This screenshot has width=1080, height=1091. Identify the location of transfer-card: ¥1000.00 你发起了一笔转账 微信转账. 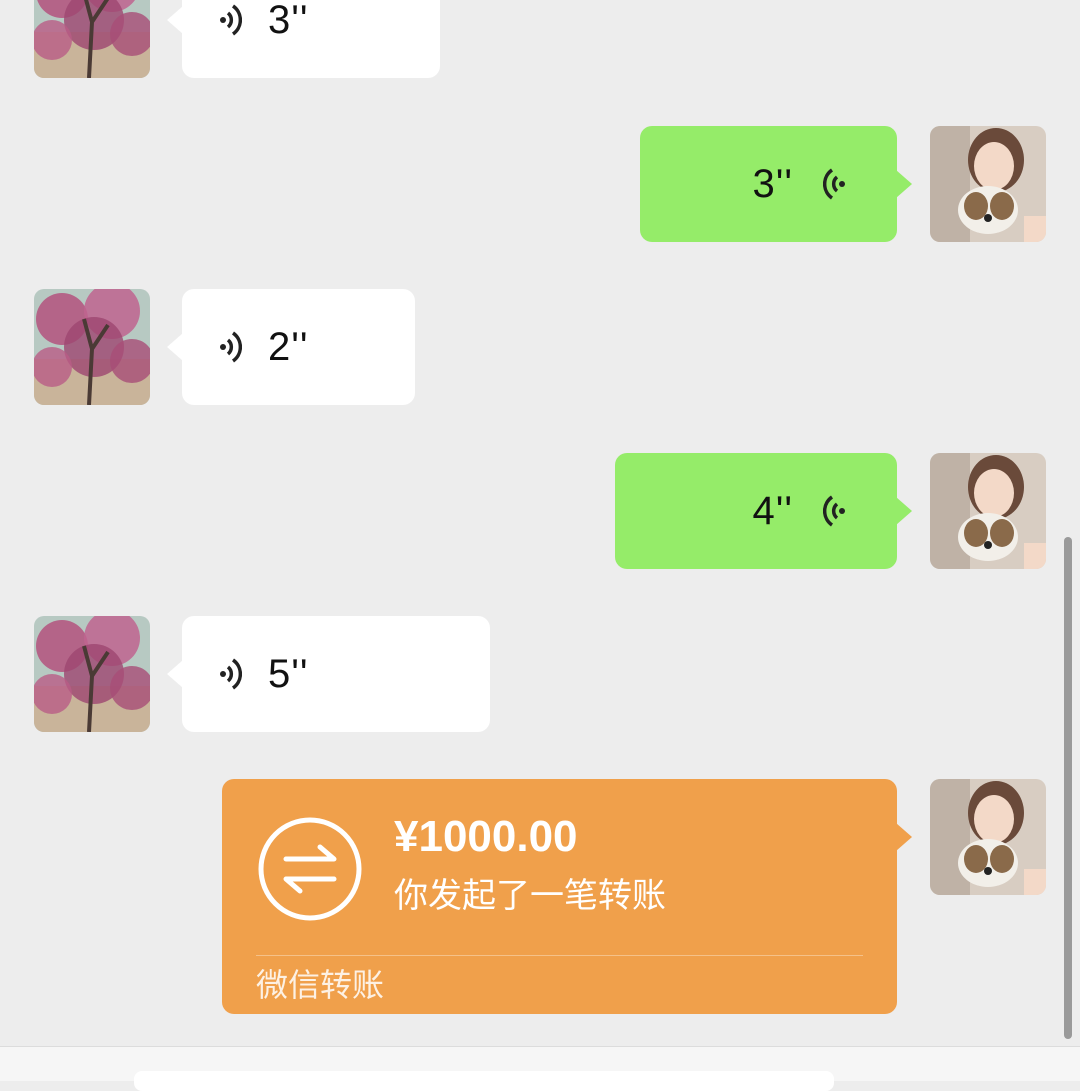
(567, 896).